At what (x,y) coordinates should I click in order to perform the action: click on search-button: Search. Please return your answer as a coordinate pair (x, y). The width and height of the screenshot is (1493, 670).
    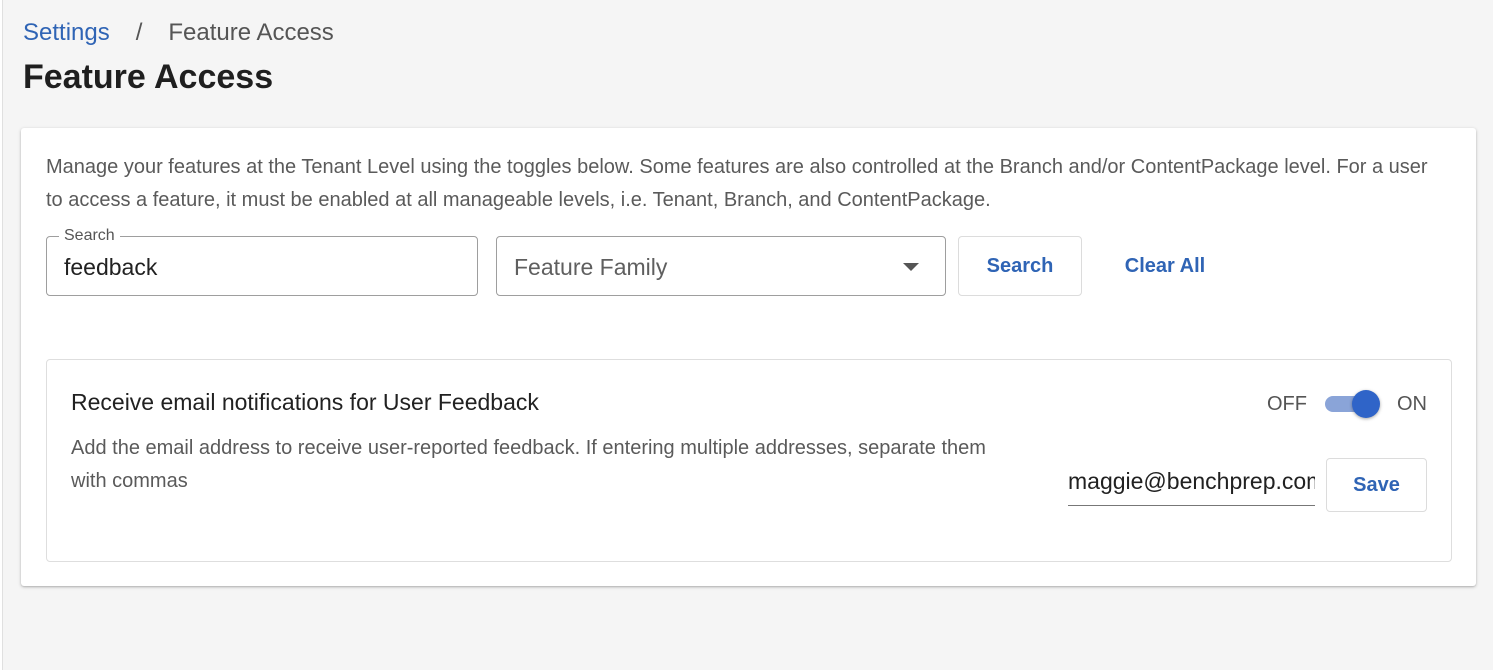
    Looking at the image, I should click on (1020, 266).